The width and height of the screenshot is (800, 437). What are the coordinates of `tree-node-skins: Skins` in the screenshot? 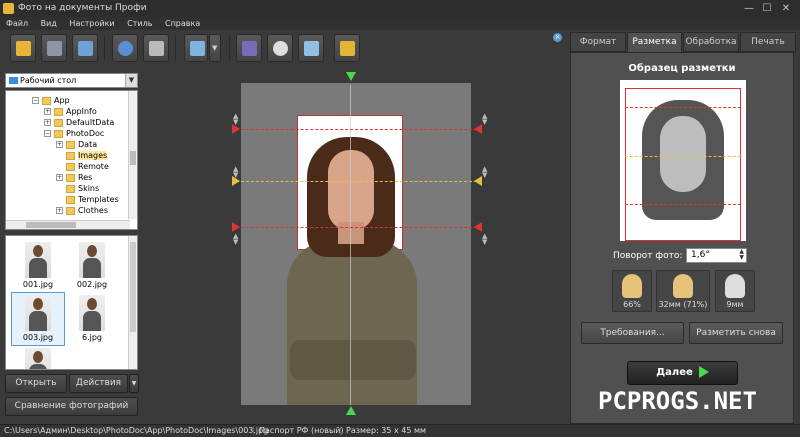 It's located at (82, 188).